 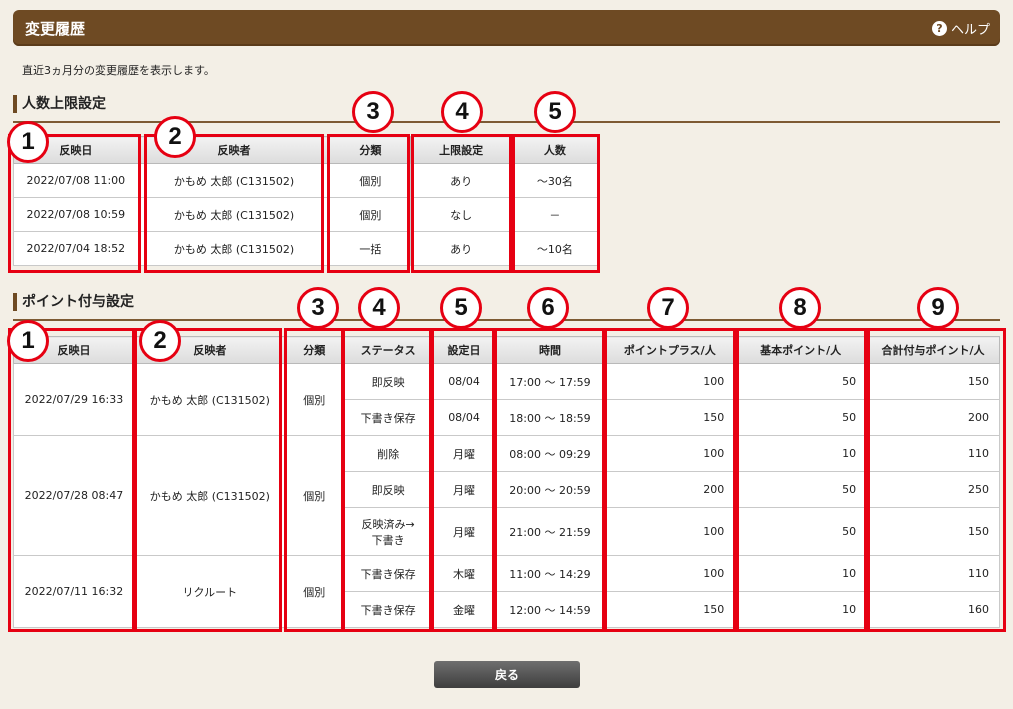 What do you see at coordinates (939, 28) in the screenshot?
I see `help-icon: ?` at bounding box center [939, 28].